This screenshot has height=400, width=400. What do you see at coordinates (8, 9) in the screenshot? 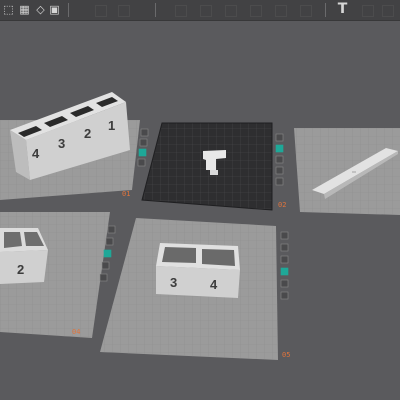
I see `cube-icon: ⬚` at bounding box center [8, 9].